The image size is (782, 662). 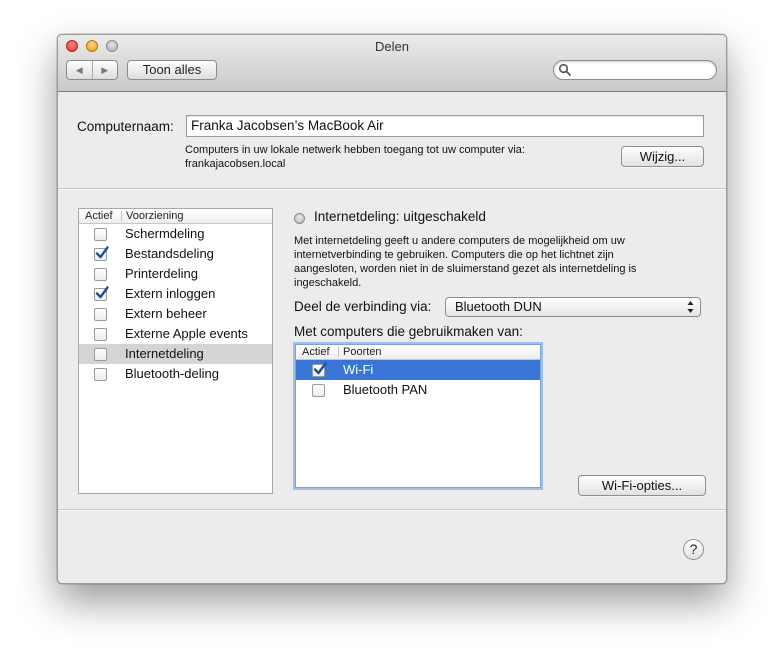 I want to click on row-label: Wi-Fi, so click(x=358, y=369).